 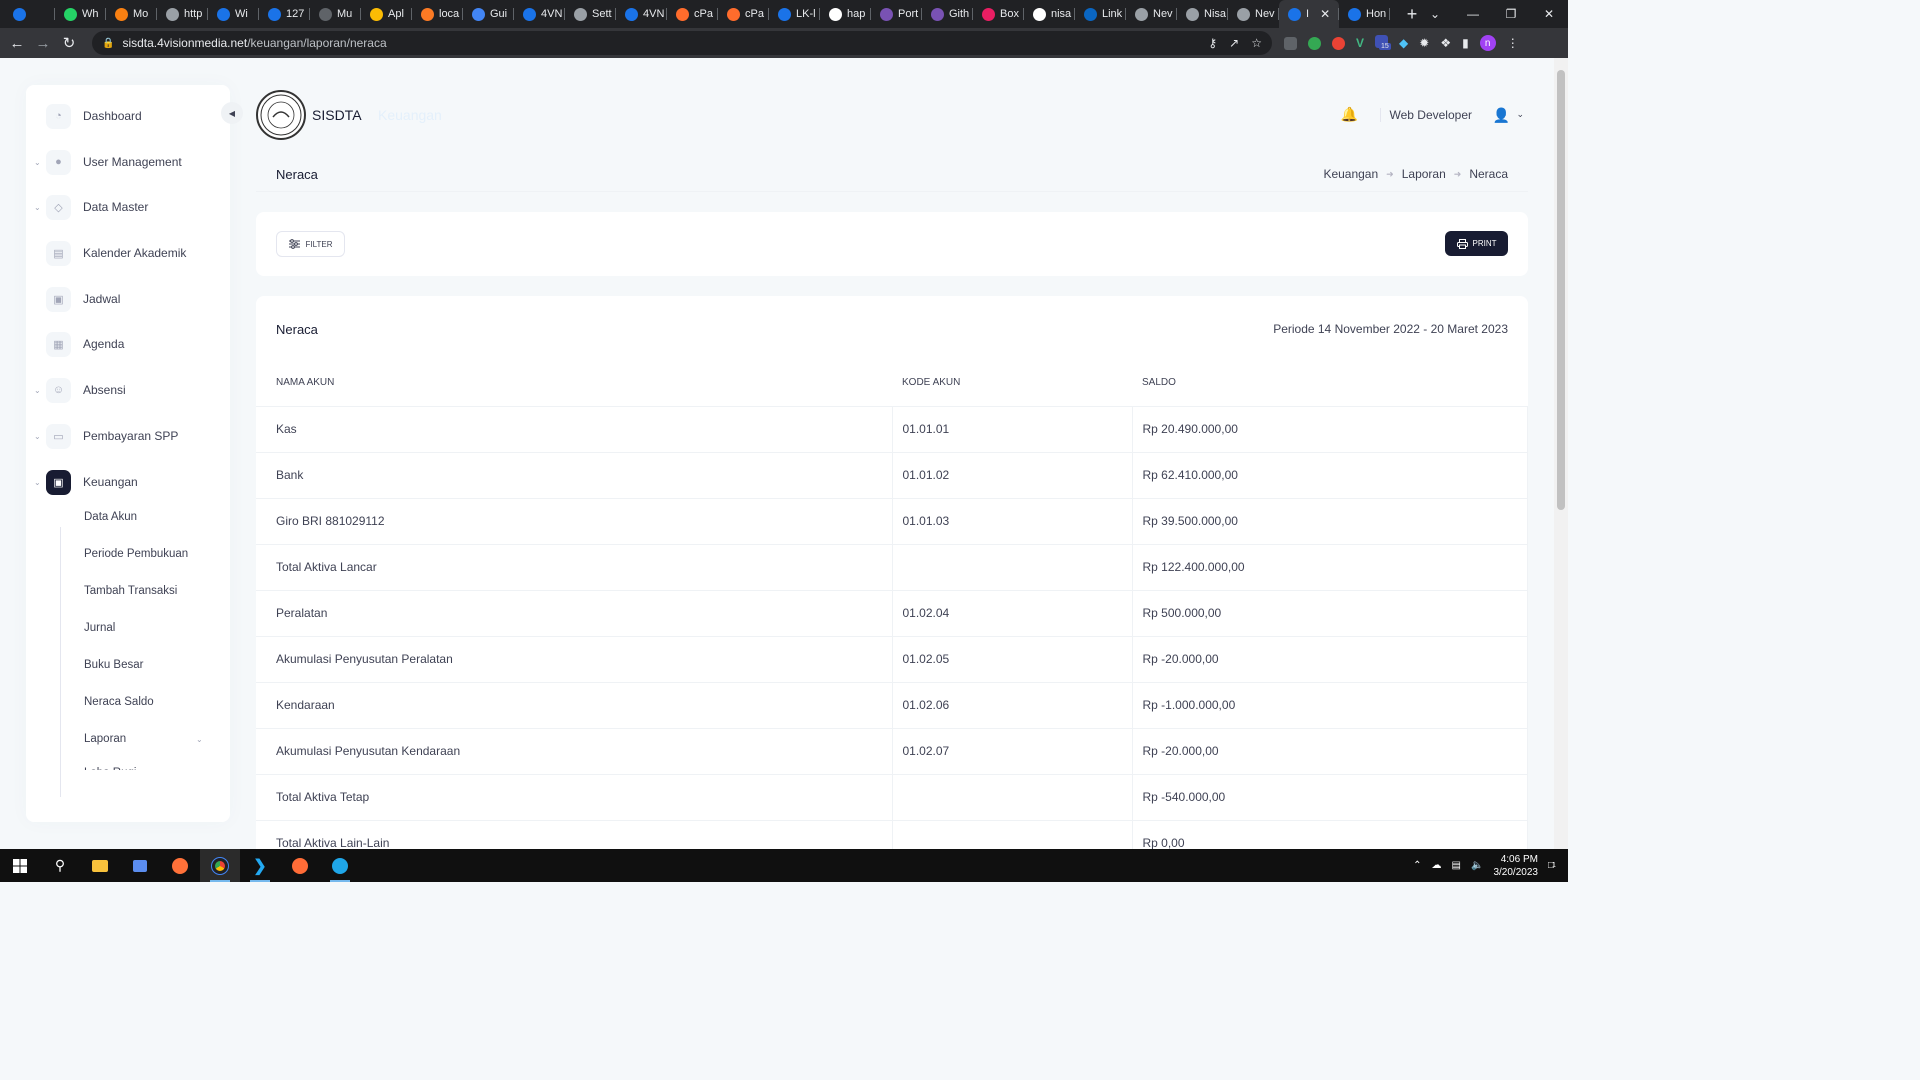 I want to click on clock: 4:06 PM 3/20/2023, so click(x=1515, y=866).